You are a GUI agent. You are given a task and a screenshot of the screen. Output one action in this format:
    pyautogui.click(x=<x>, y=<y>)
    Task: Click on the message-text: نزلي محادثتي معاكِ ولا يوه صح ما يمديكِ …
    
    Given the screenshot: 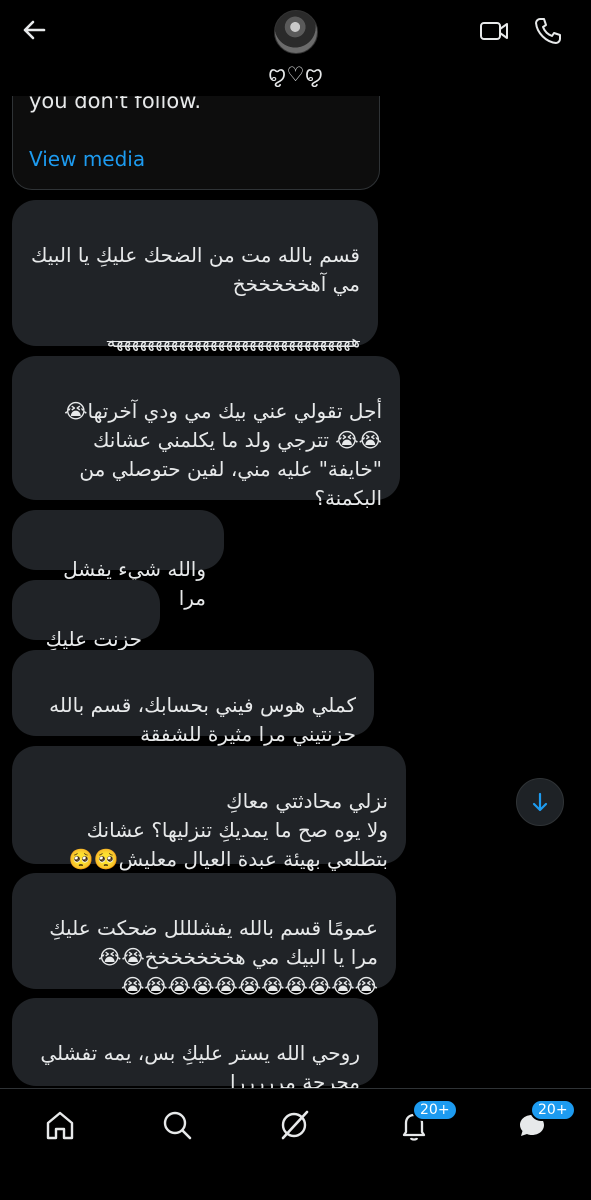 What is the action you would take?
    pyautogui.click(x=228, y=830)
    